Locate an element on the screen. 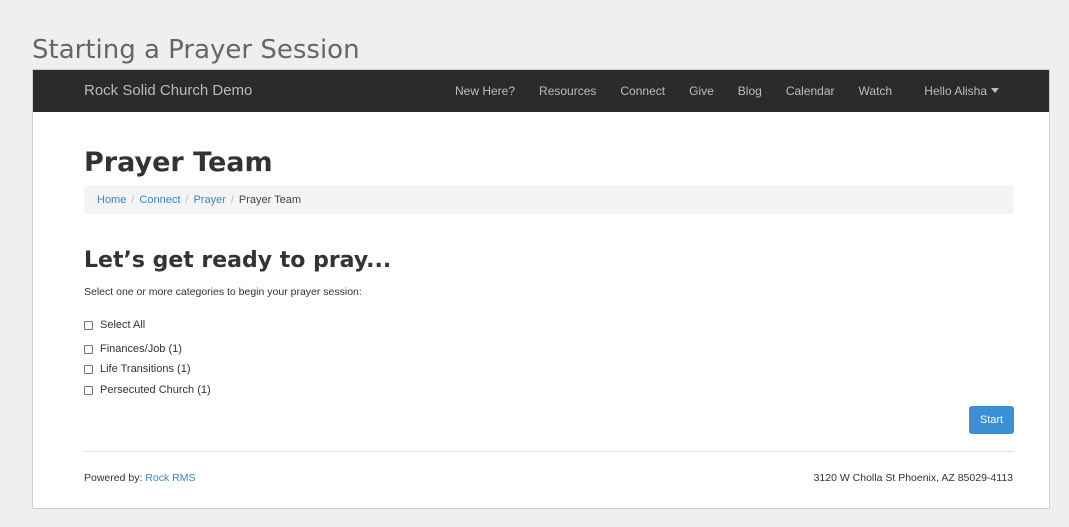 The image size is (1069, 527). page-title: Prayer Team is located at coordinates (178, 162).